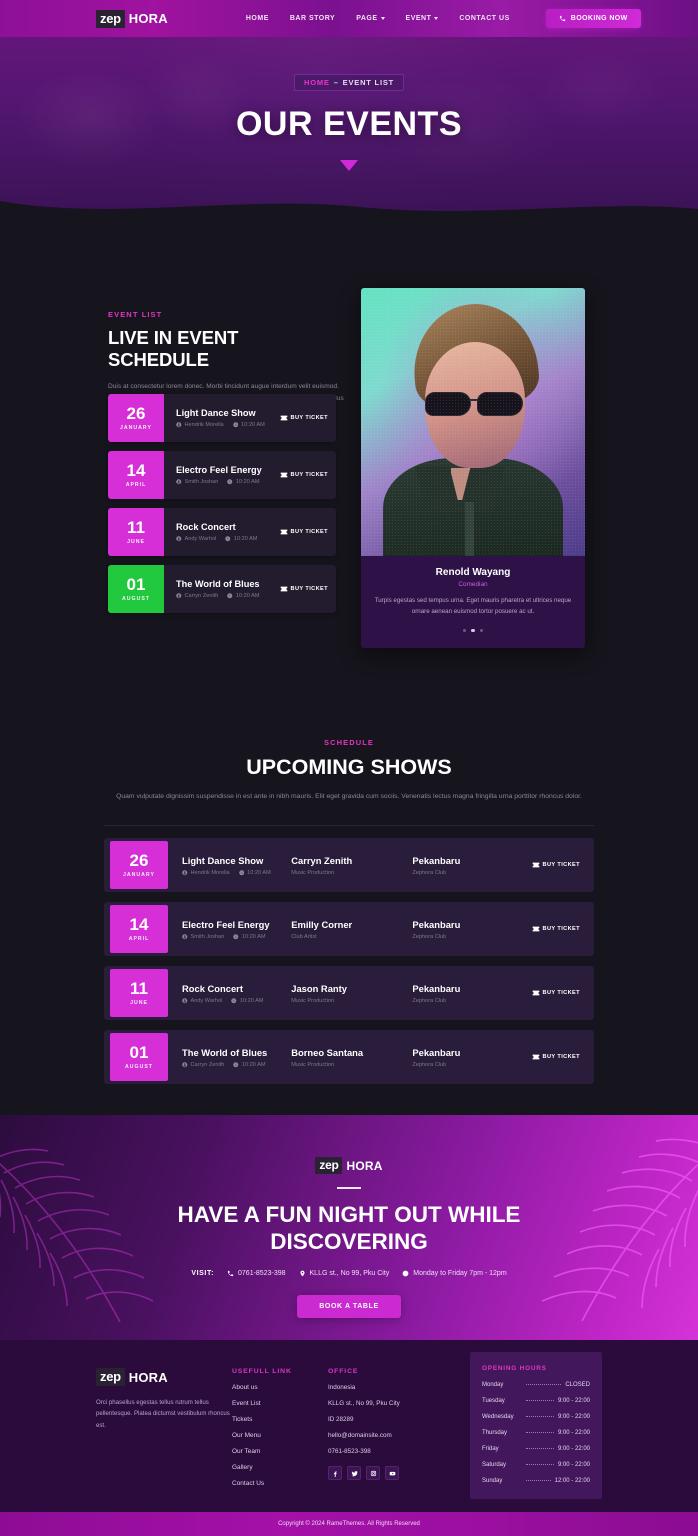  Describe the element at coordinates (200, 425) in the screenshot. I see `event-host: Hendrik Morella` at that location.